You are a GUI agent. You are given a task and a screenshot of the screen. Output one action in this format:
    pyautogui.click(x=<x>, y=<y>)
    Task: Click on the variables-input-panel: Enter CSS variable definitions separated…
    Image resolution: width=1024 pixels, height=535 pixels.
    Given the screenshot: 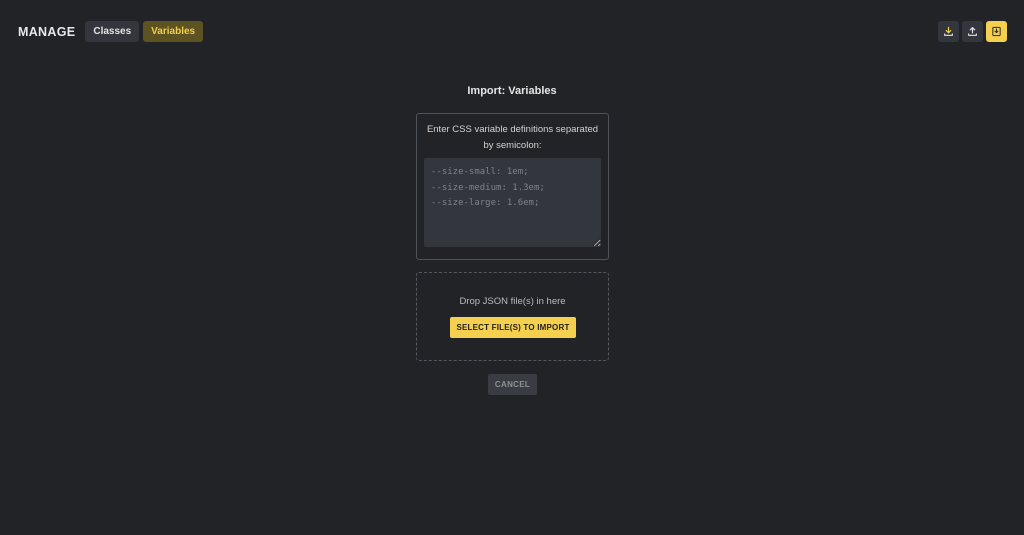 What is the action you would take?
    pyautogui.click(x=512, y=186)
    